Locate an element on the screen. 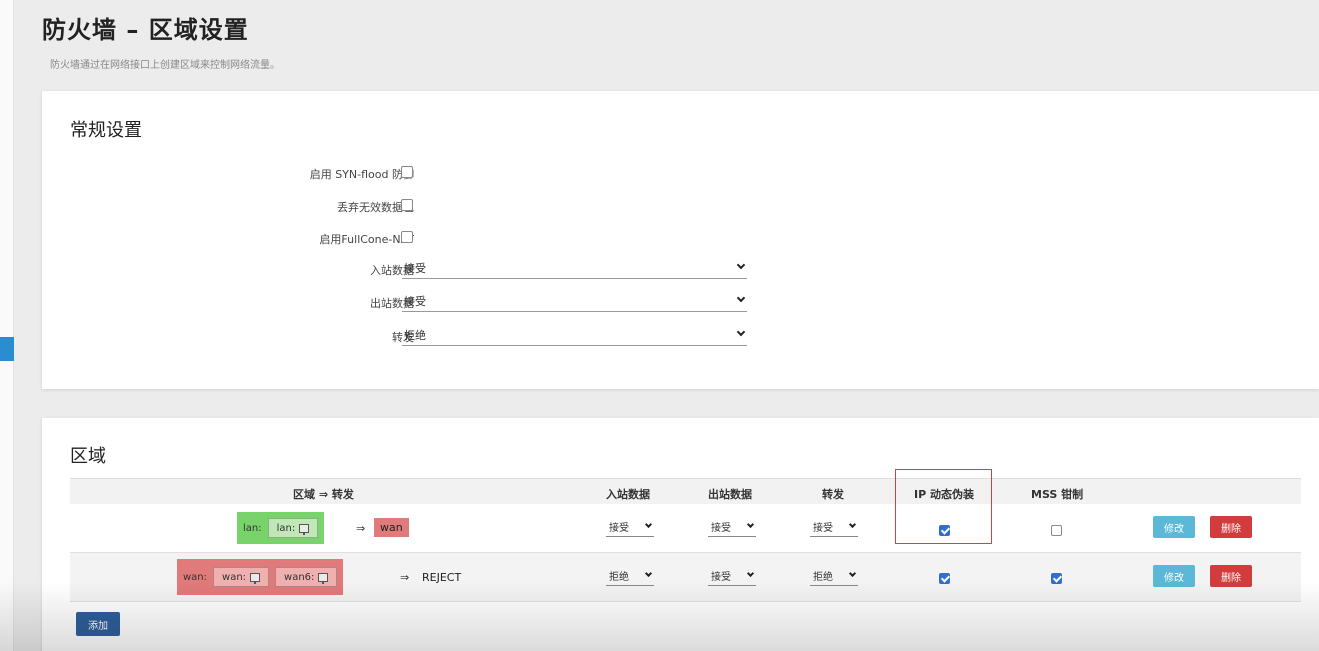  table-row: wan: wan: wan6: ⇒ REJECT 拒绝 接受 拒绝 修改 删除 is located at coordinates (685, 577).